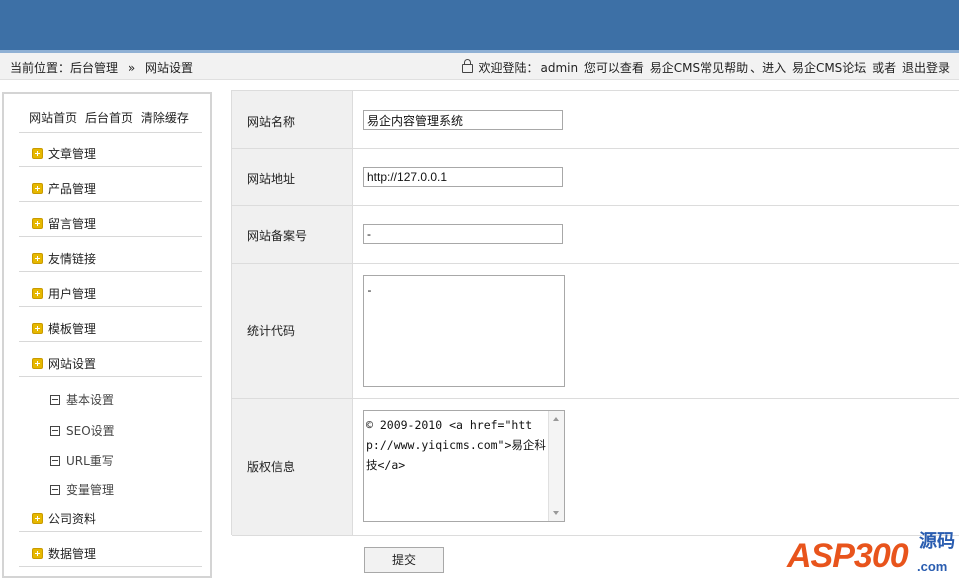  What do you see at coordinates (463, 177) in the screenshot?
I see `site-url-input` at bounding box center [463, 177].